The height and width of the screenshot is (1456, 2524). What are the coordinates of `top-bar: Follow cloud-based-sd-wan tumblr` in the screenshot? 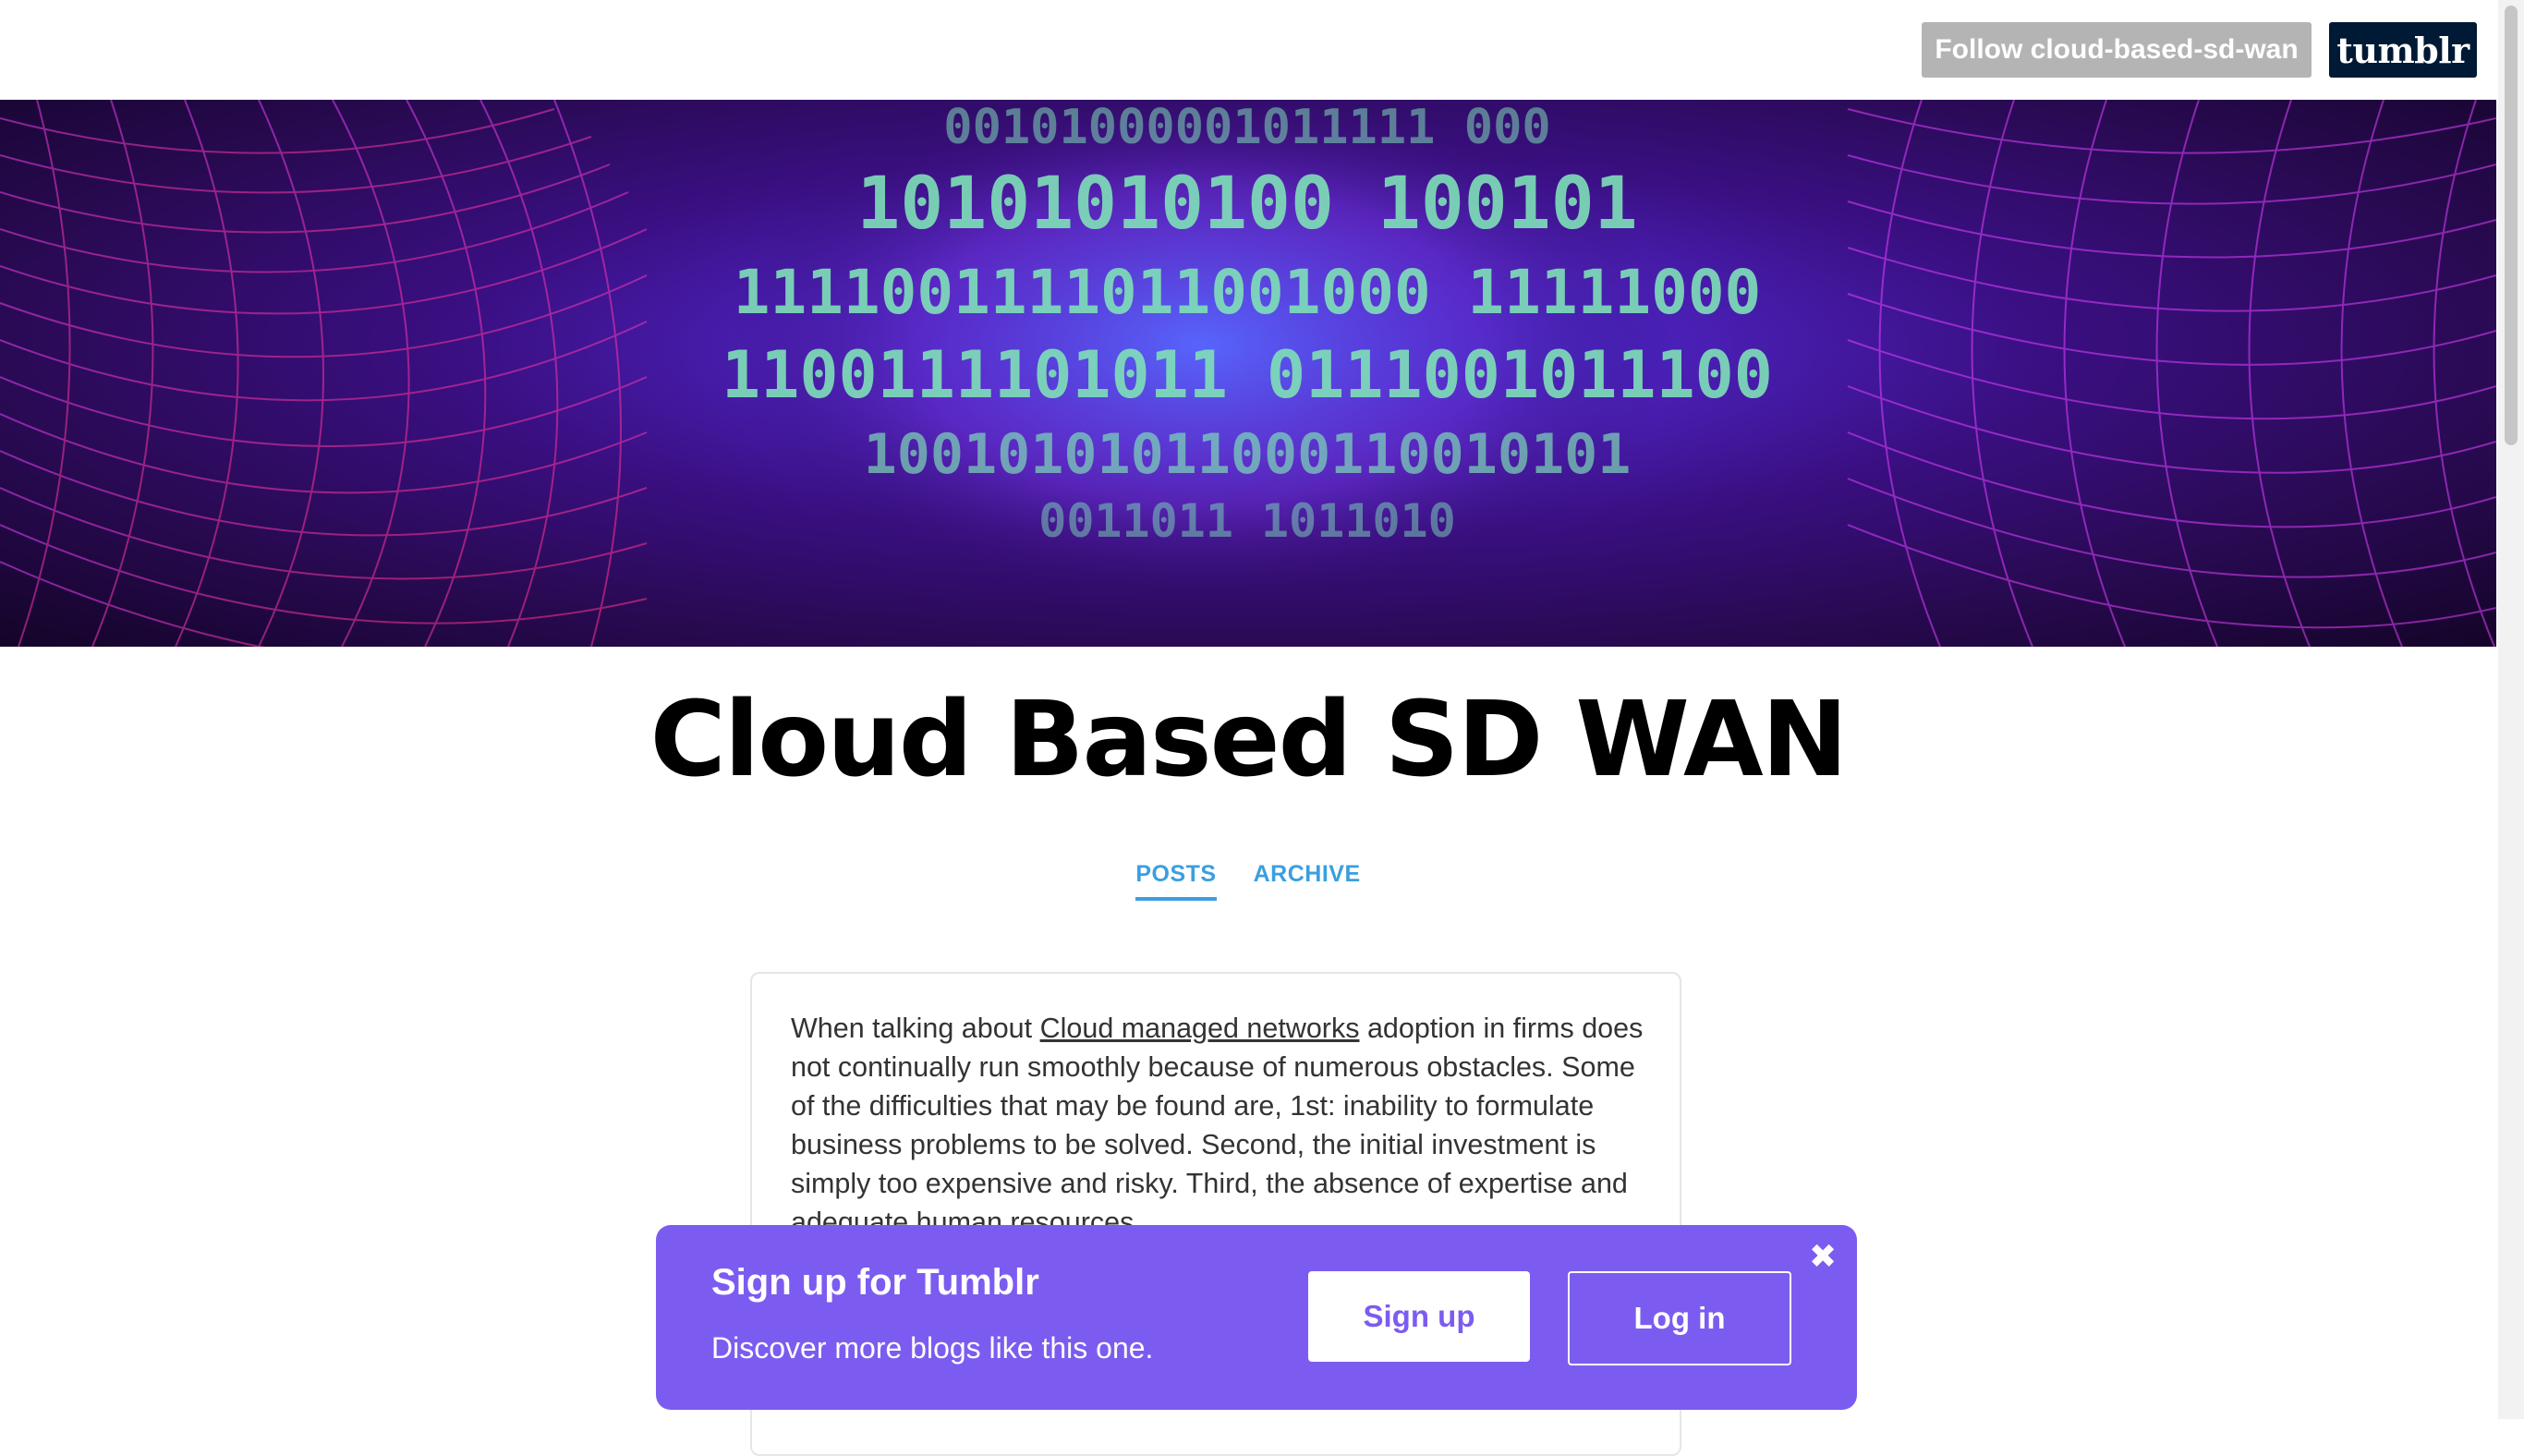 It's located at (1262, 50).